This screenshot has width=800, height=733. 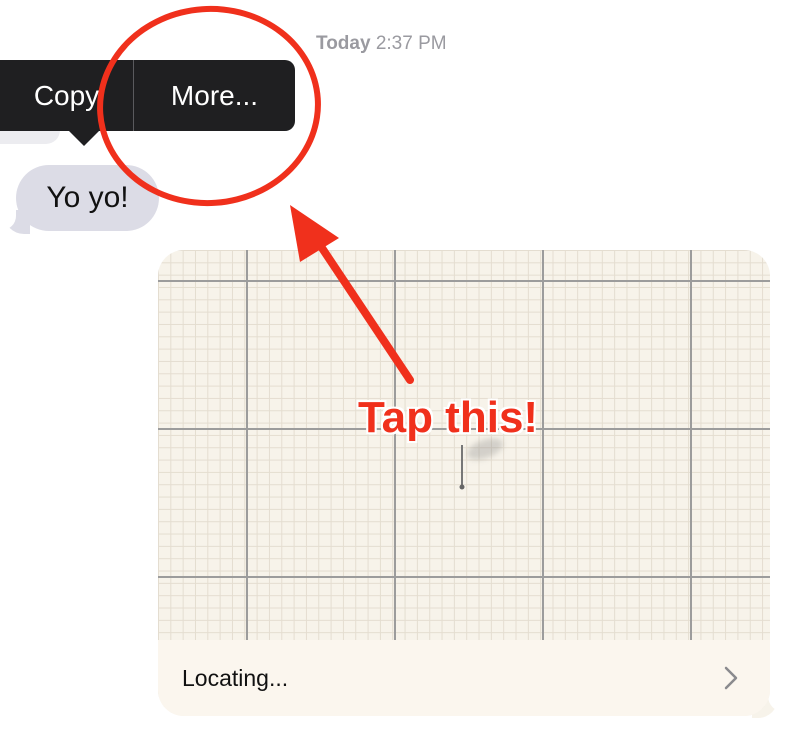 I want to click on annotation-label: Tap this!, so click(x=448, y=417).